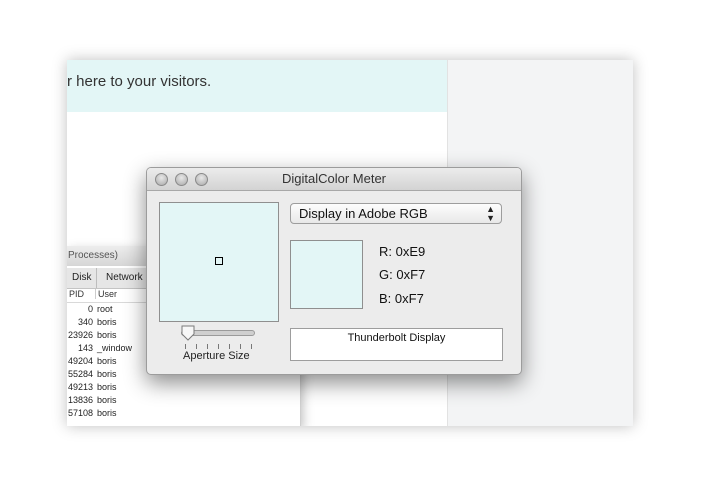 The height and width of the screenshot is (503, 710). What do you see at coordinates (85, 322) in the screenshot?
I see `pid-cell: 340` at bounding box center [85, 322].